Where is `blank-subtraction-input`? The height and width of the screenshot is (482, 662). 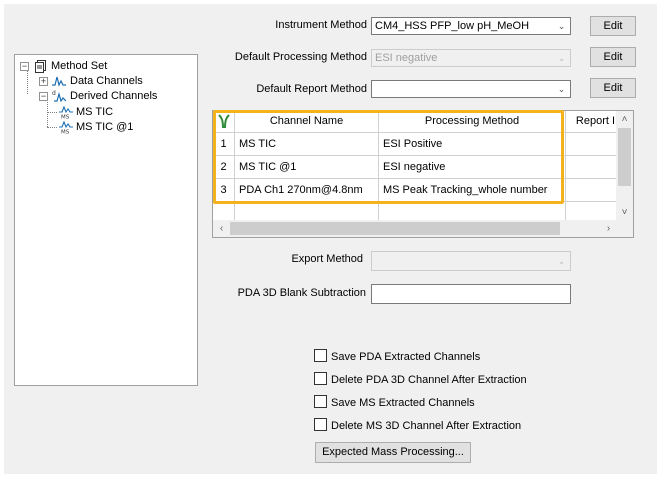 blank-subtraction-input is located at coordinates (471, 294).